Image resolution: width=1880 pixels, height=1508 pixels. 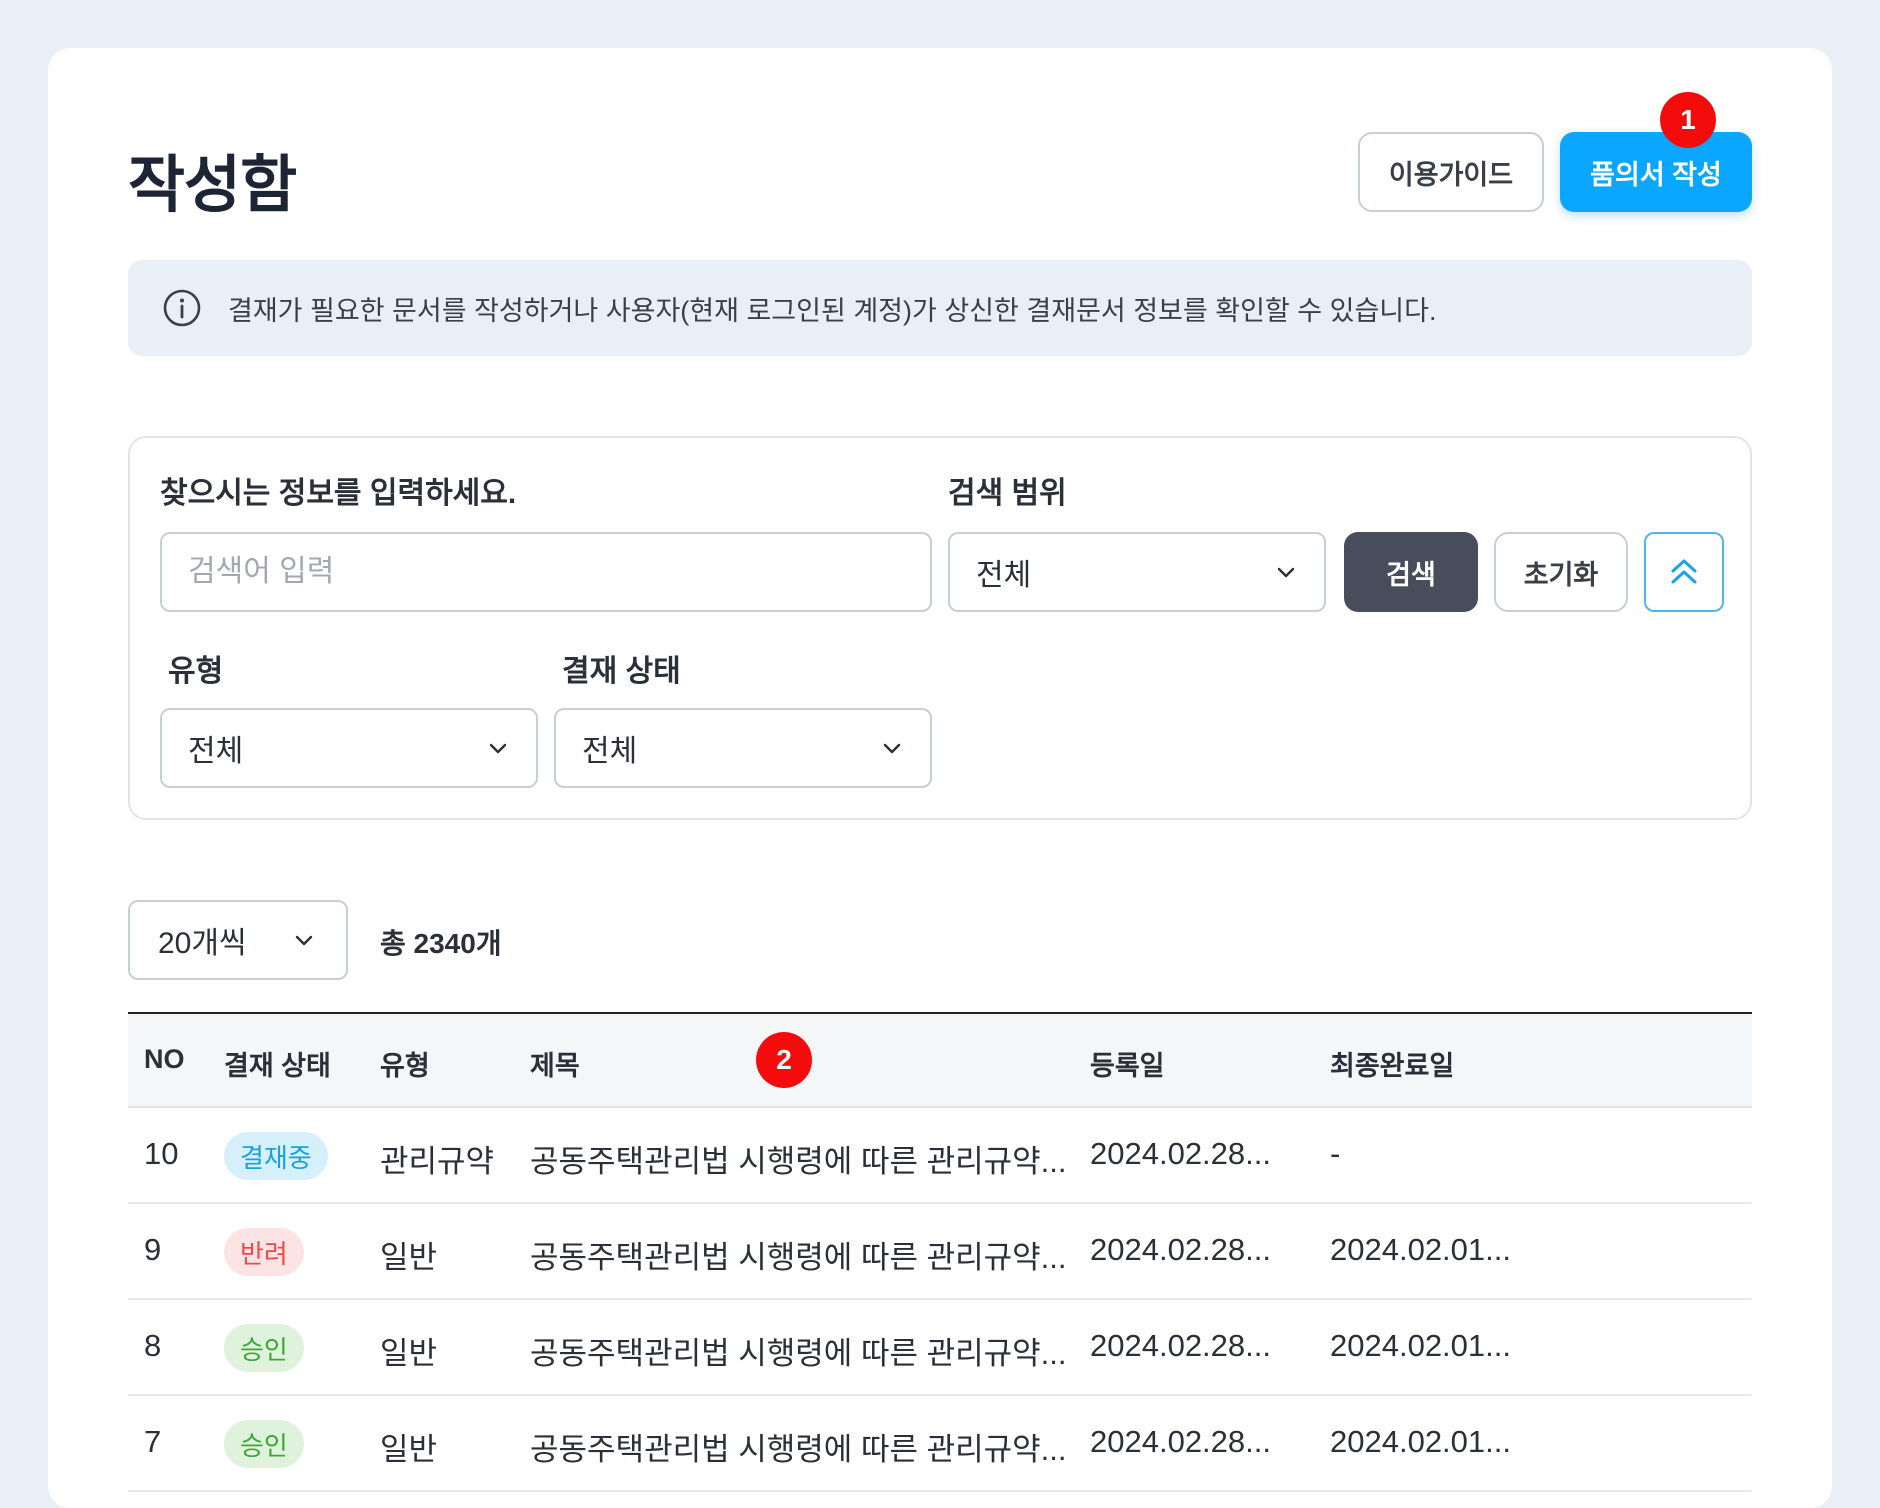 I want to click on row-no: 10, so click(x=161, y=1153).